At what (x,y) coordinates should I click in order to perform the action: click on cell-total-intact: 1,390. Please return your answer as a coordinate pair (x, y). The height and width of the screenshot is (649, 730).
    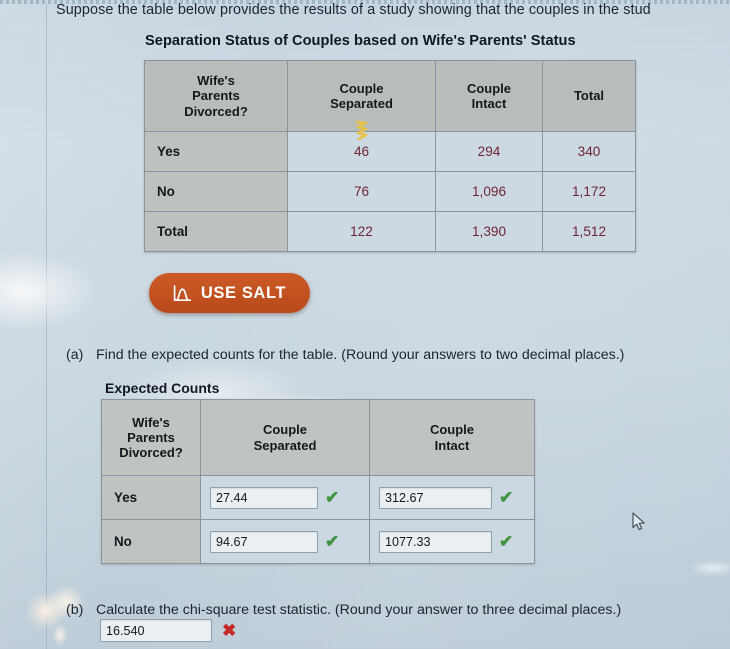
    Looking at the image, I should click on (489, 231).